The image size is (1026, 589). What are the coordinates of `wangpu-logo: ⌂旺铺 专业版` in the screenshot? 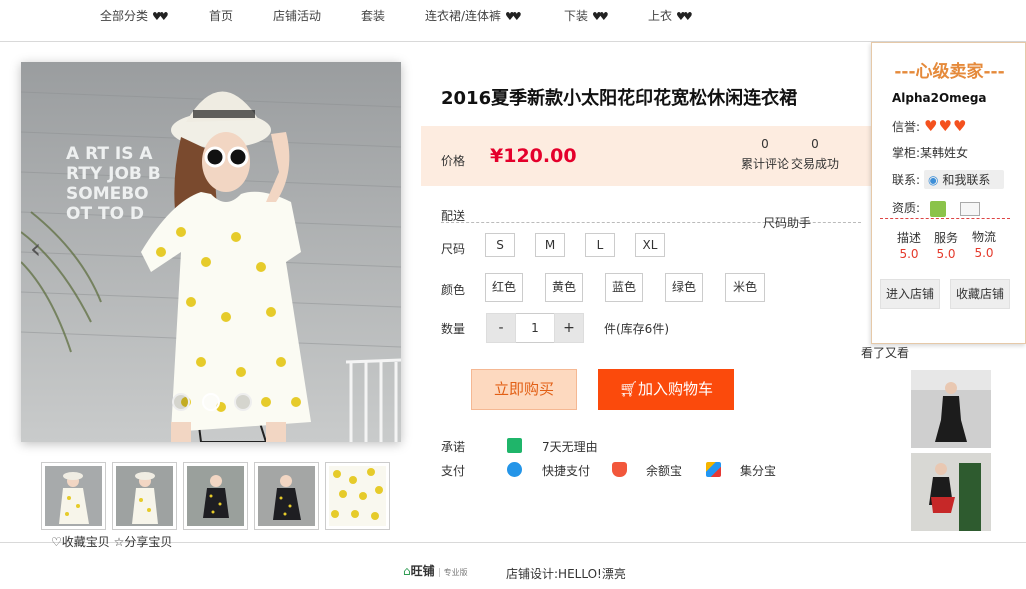 It's located at (435, 570).